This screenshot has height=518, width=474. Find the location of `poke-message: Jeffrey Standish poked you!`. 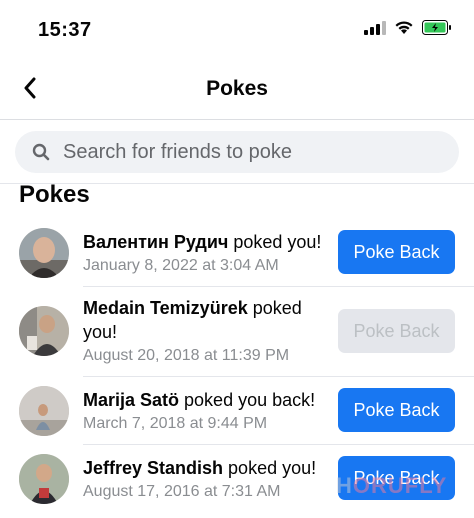

poke-message: Jeffrey Standish poked you! is located at coordinates (205, 468).